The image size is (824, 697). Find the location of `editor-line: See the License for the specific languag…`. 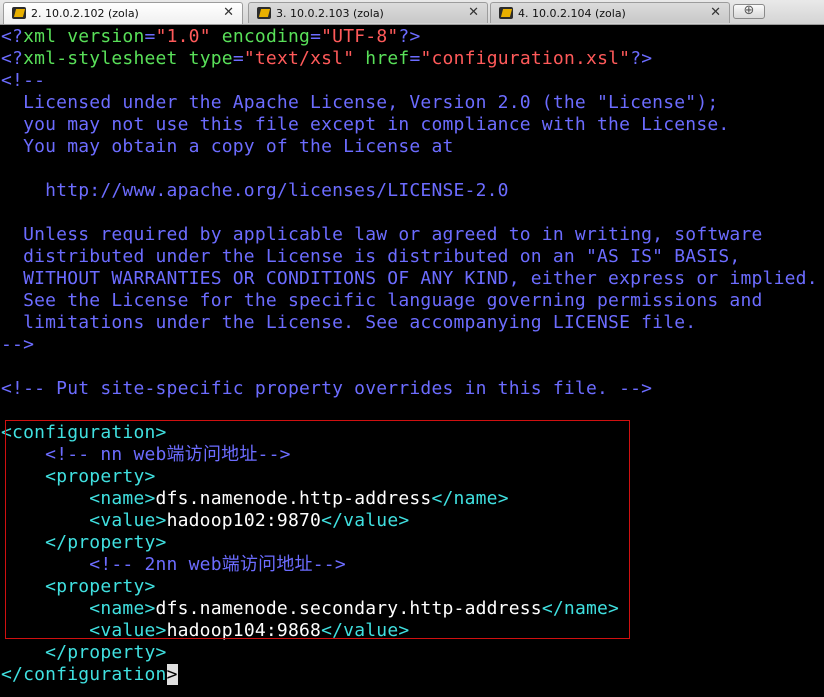

editor-line: See the License for the specific languag… is located at coordinates (382, 301).